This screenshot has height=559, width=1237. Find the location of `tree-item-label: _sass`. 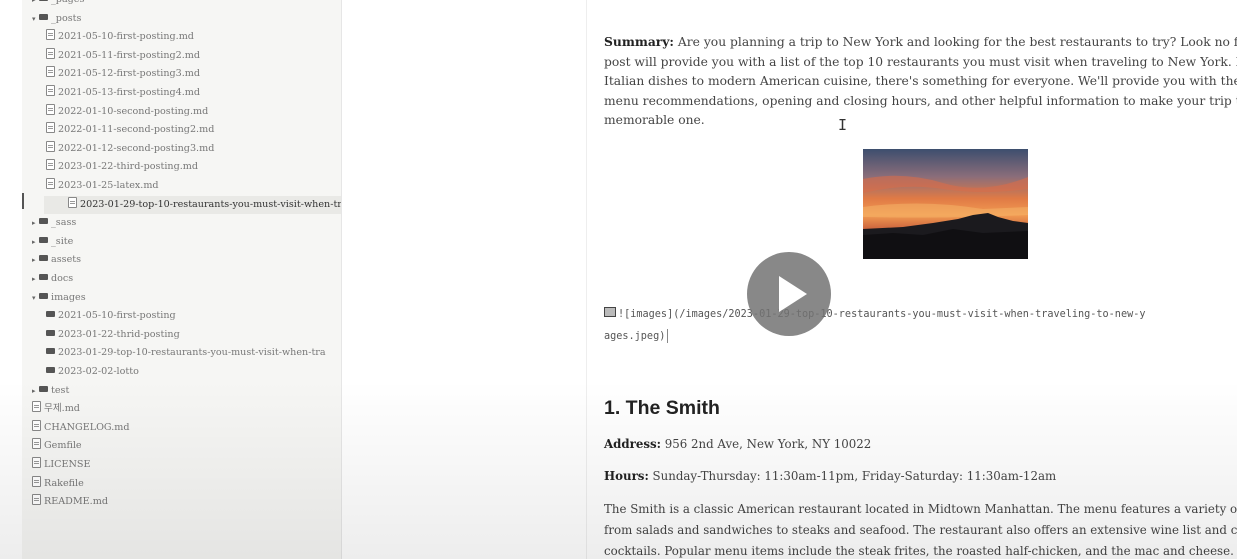

tree-item-label: _sass is located at coordinates (64, 223).